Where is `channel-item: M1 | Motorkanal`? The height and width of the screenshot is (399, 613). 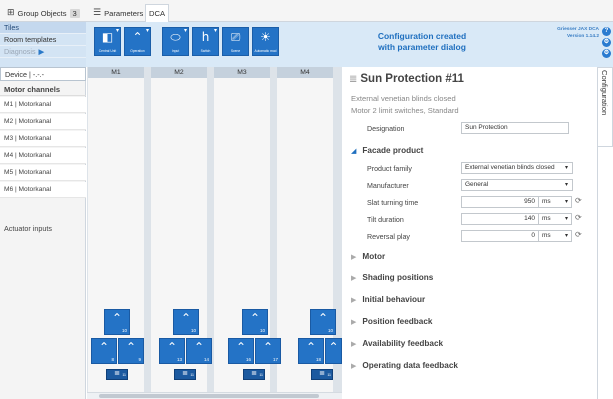
channel-item: M1 | Motorkanal is located at coordinates (43, 105).